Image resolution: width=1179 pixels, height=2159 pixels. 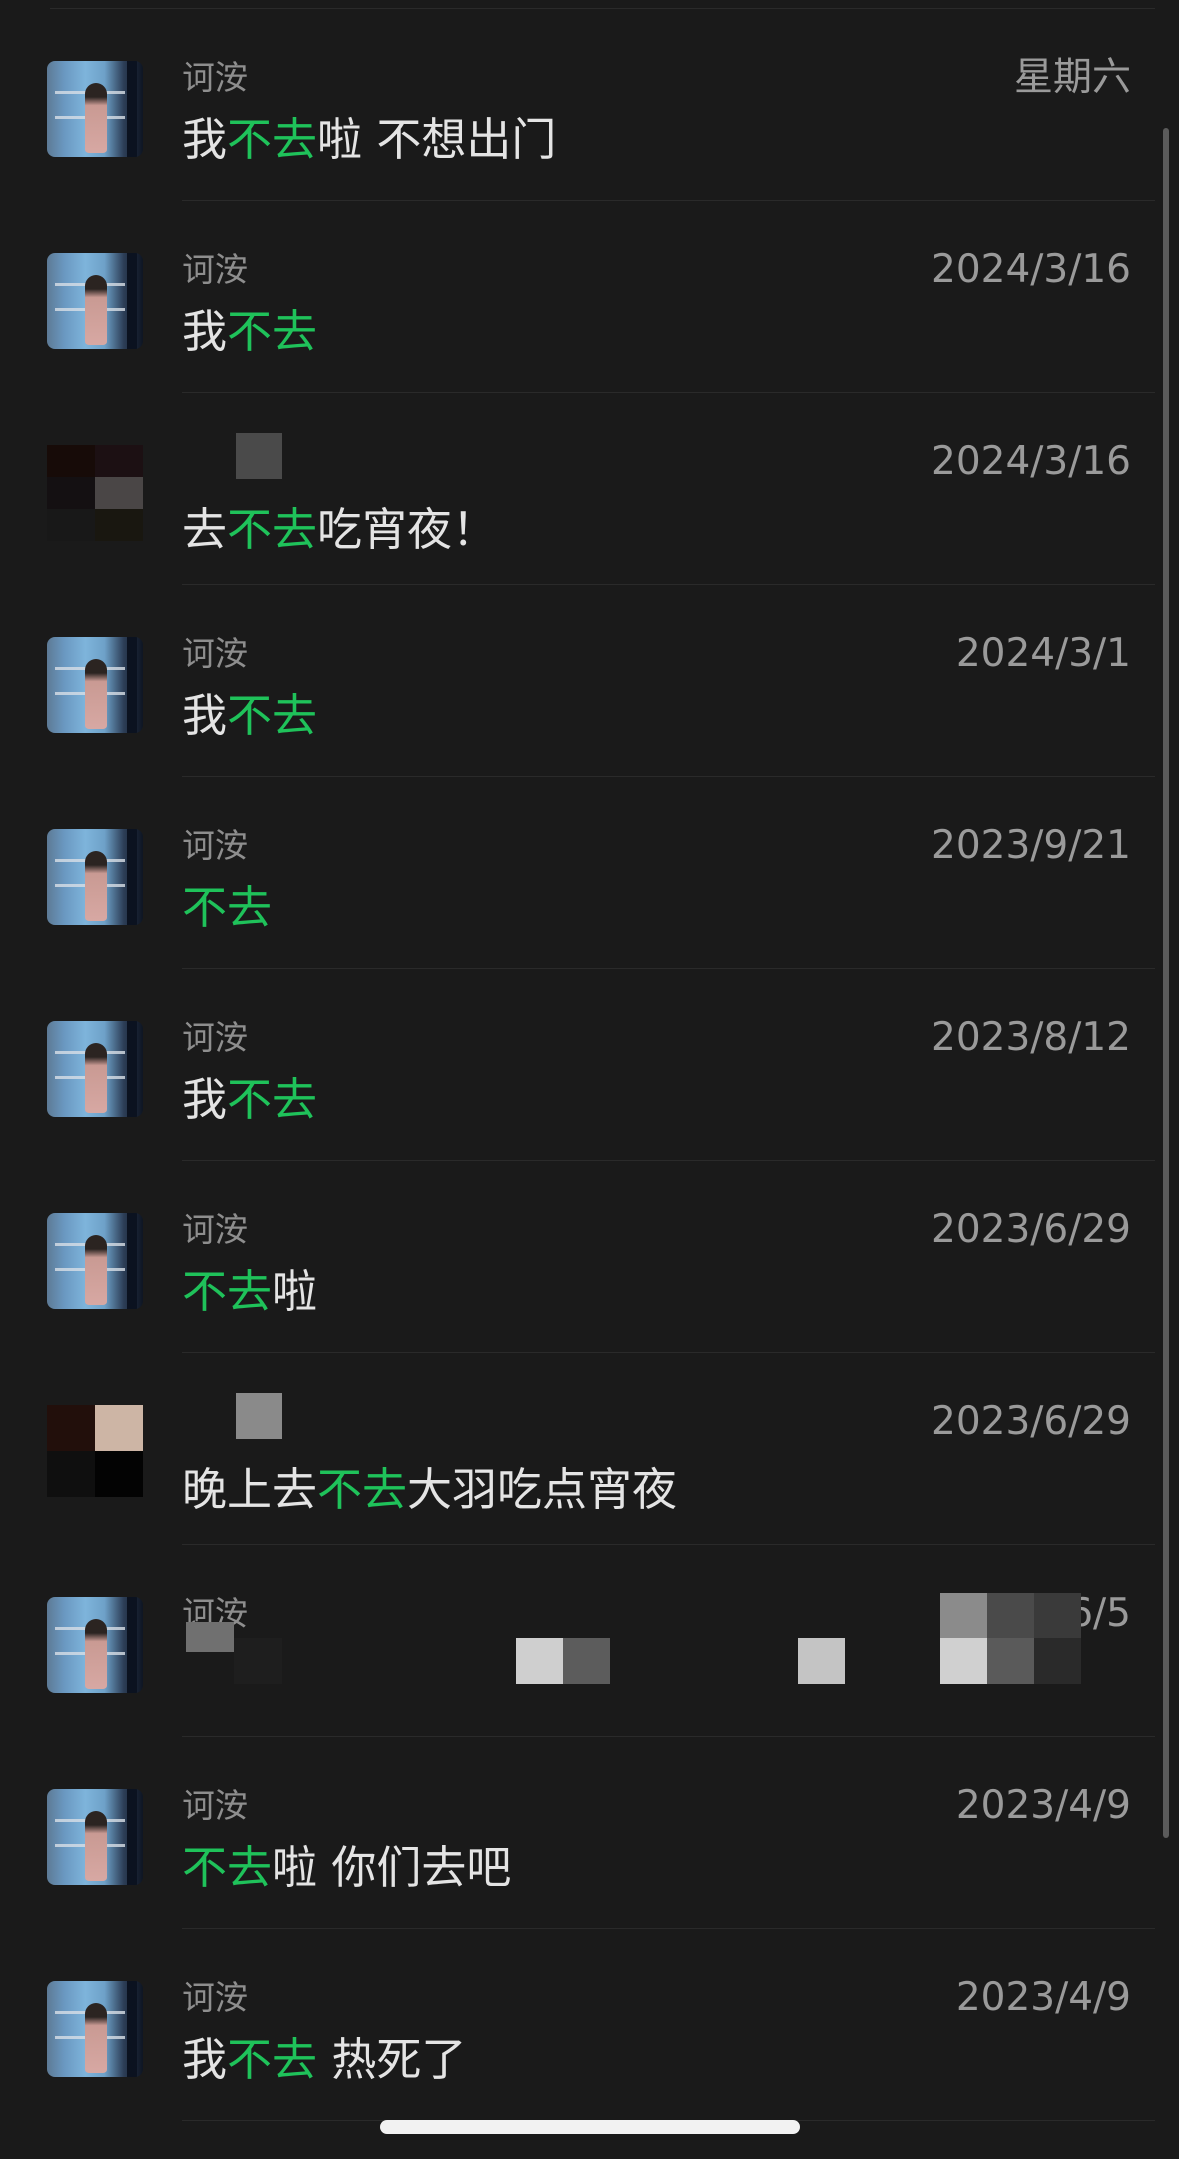 What do you see at coordinates (1043, 653) in the screenshot?
I see `message-time: 2024/3/1` at bounding box center [1043, 653].